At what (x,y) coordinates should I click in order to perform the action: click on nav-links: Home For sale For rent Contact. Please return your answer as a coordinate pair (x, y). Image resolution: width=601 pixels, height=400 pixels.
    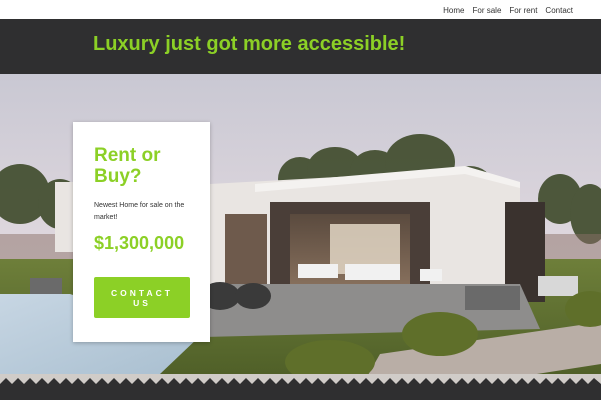
    Looking at the image, I should click on (508, 10).